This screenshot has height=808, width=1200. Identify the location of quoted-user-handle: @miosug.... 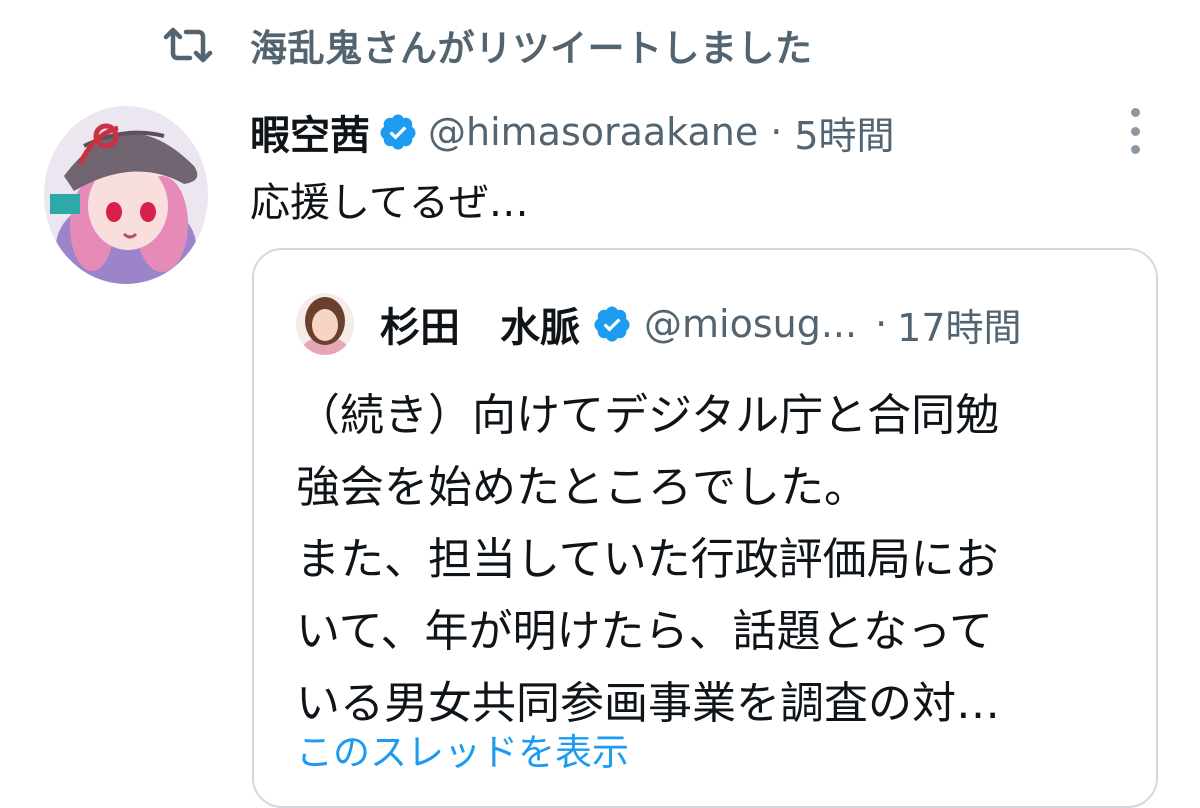
(750, 324).